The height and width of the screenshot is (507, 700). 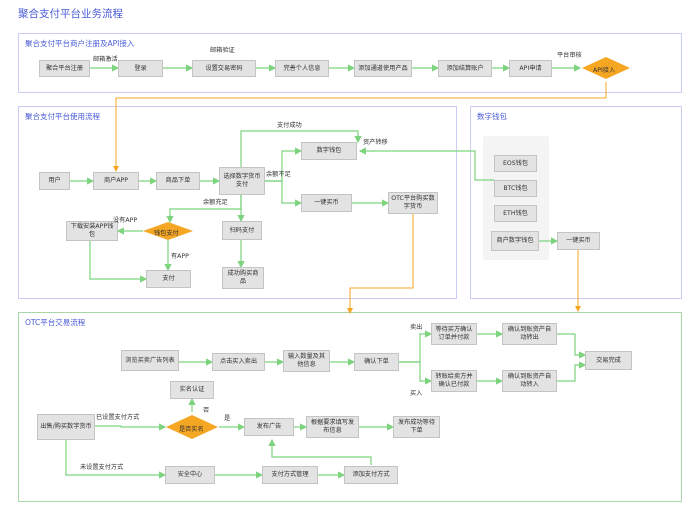 I want to click on node-wallet-buy: 一键买币, so click(x=578, y=241).